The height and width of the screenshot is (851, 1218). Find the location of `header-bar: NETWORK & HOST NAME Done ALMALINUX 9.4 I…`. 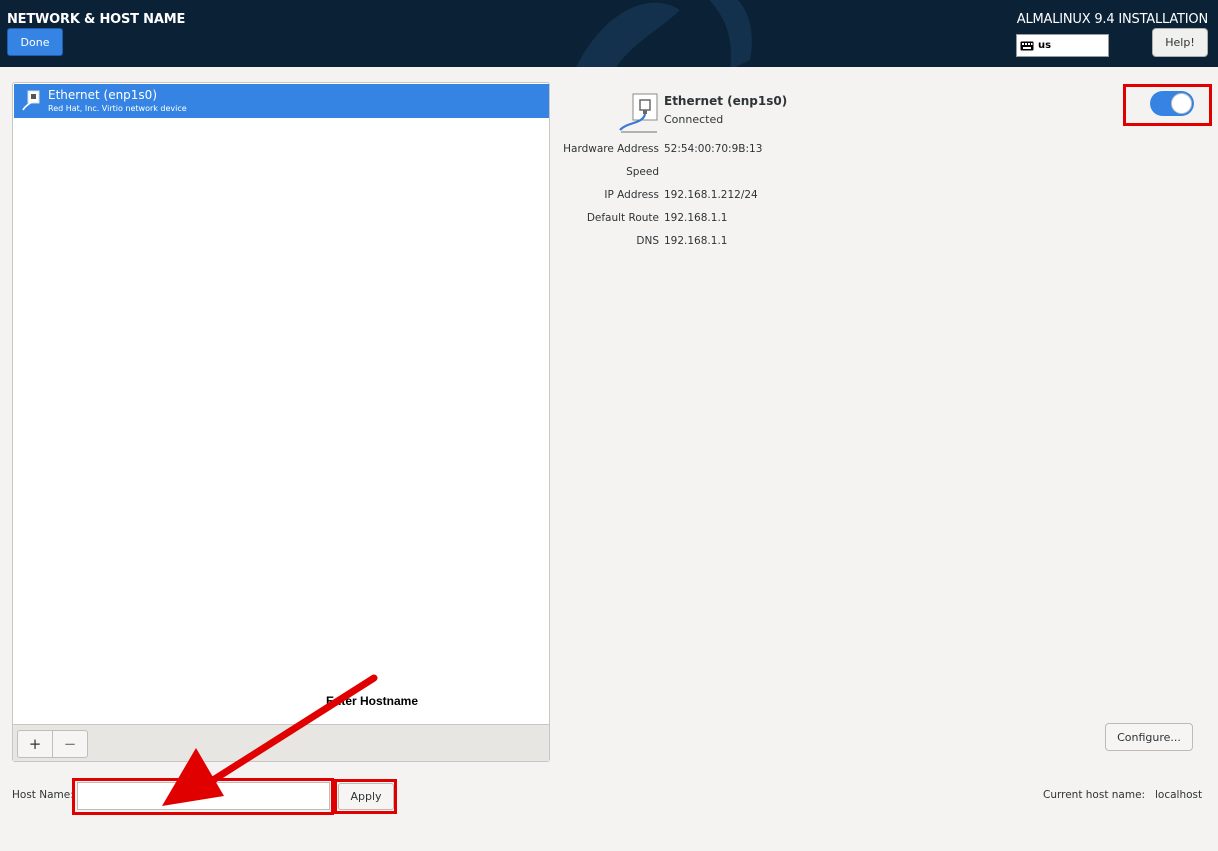

header-bar: NETWORK & HOST NAME Done ALMALINUX 9.4 I… is located at coordinates (609, 33).